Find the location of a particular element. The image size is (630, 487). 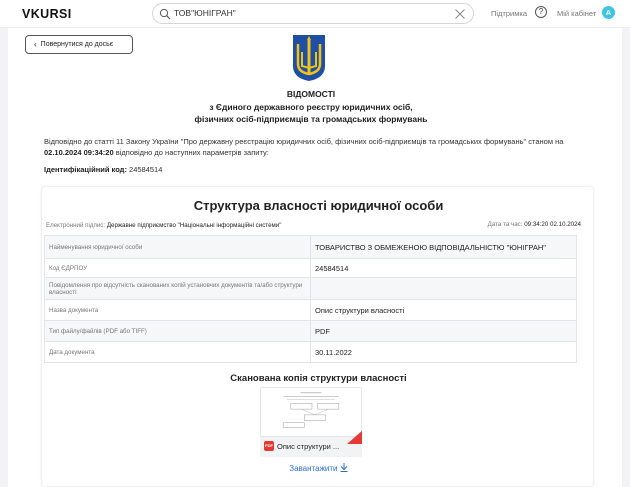

row-value: 24584514 is located at coordinates (443, 268).